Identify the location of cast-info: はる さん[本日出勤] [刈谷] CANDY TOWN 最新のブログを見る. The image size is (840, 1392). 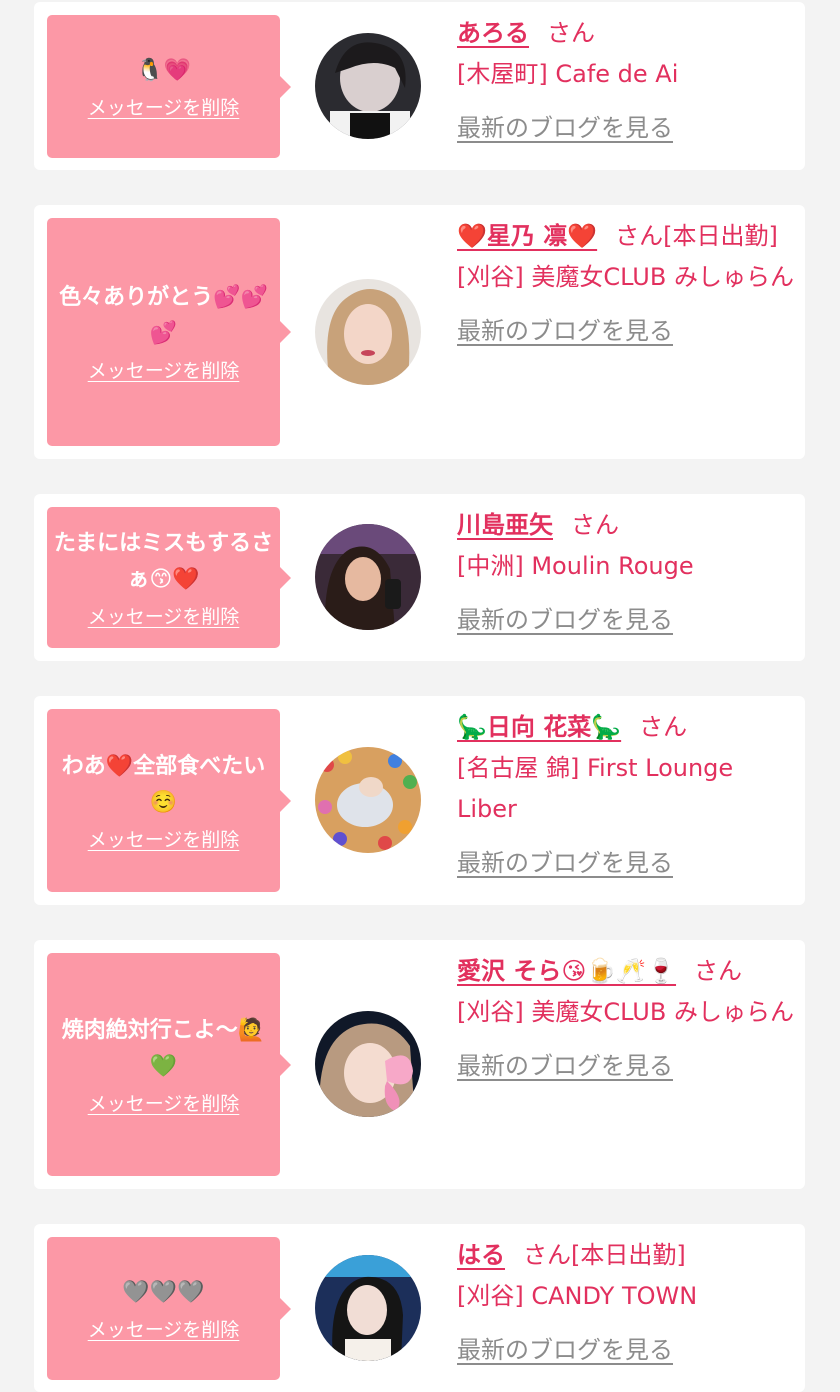
(628, 1303).